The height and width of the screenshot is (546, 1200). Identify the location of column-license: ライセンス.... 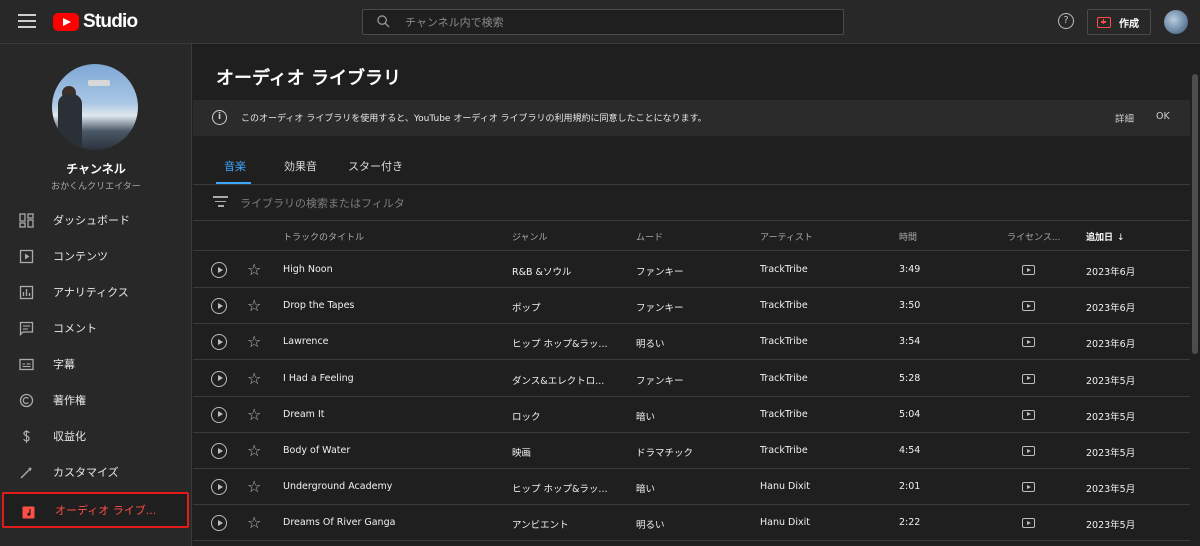
(1033, 236).